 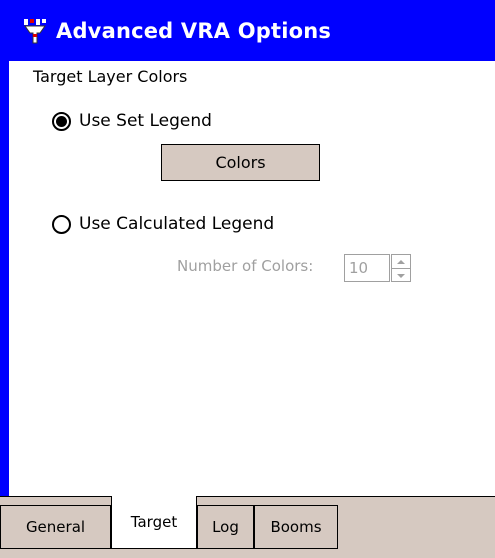 What do you see at coordinates (401, 275) in the screenshot?
I see `spin-down-icon` at bounding box center [401, 275].